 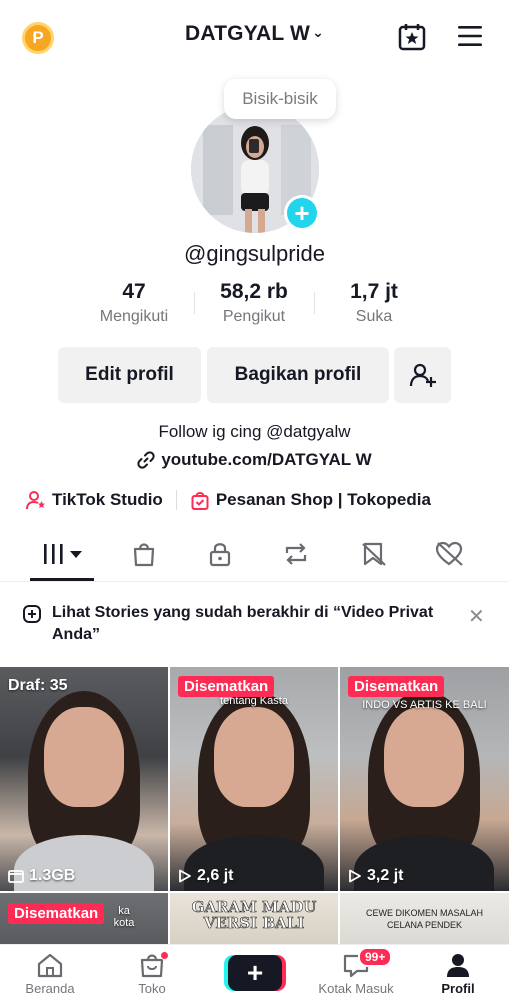 What do you see at coordinates (266, 459) in the screenshot?
I see `profile-link-text: youtube.com/DATGYAL W` at bounding box center [266, 459].